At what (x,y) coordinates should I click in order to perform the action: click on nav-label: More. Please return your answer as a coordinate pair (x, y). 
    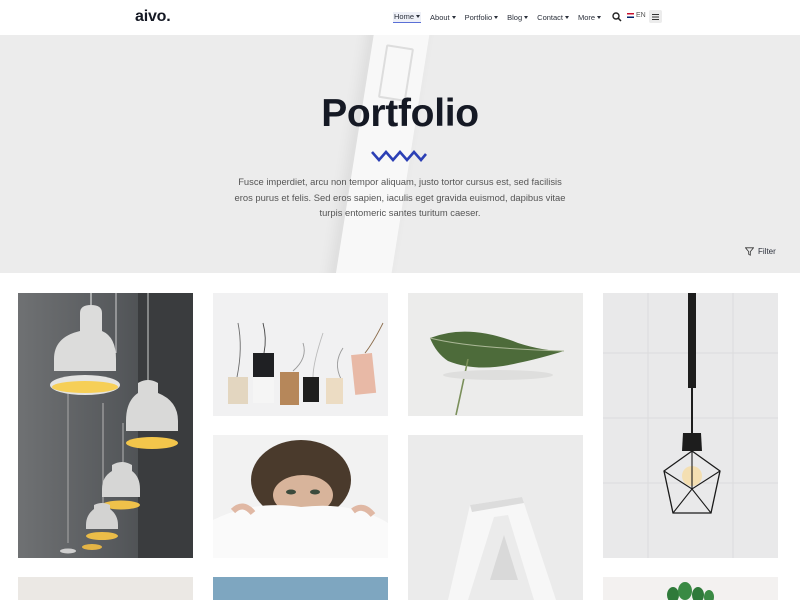
    Looking at the image, I should click on (587, 17).